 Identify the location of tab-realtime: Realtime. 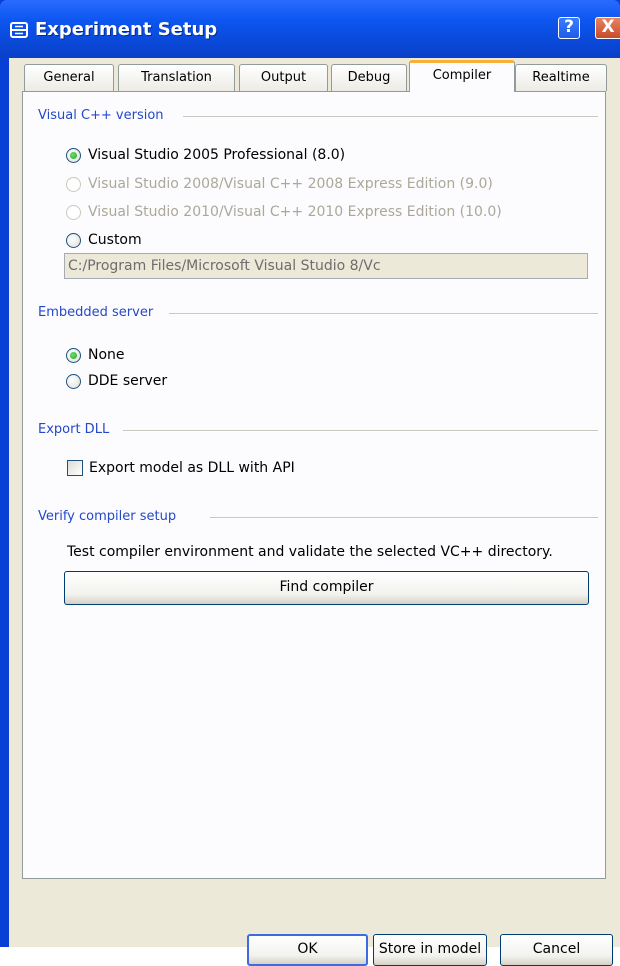
(561, 77).